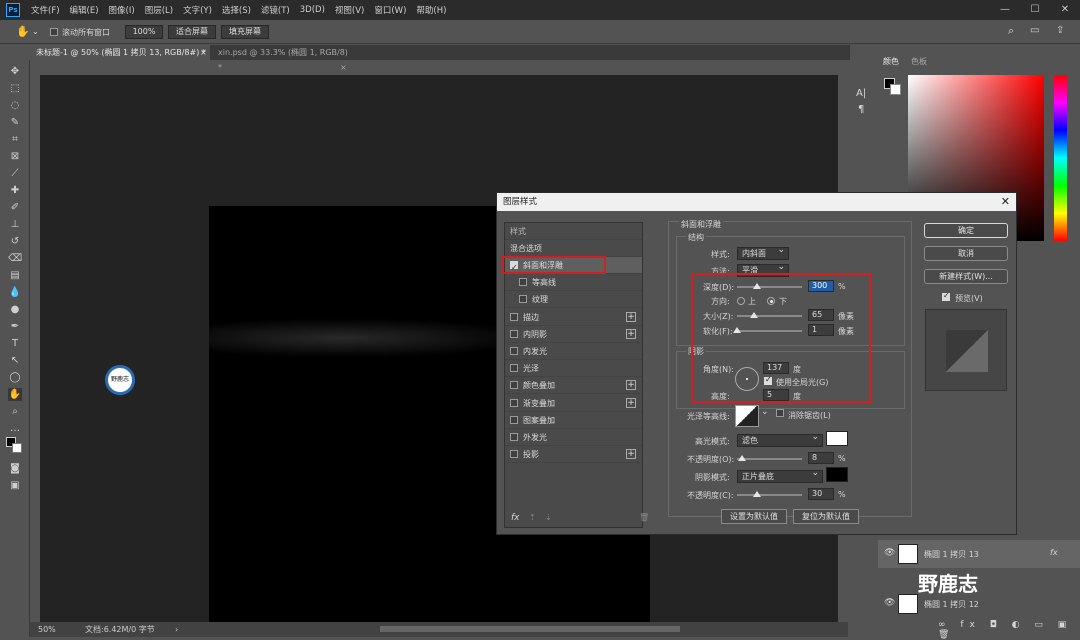  I want to click on highlight-color-swatch, so click(837, 438).